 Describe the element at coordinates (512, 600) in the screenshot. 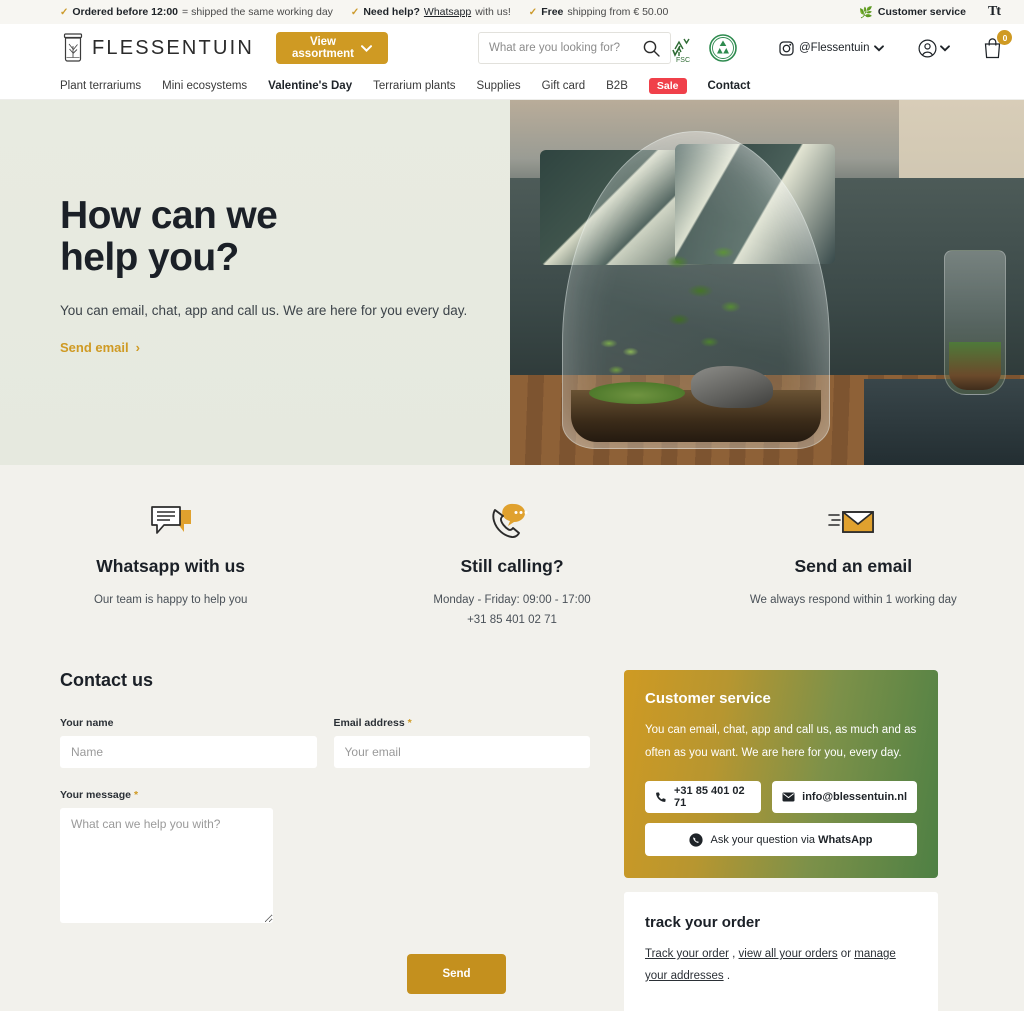

I see `channel-line-hours: Monday - Friday: 09:00 - 17:00` at that location.